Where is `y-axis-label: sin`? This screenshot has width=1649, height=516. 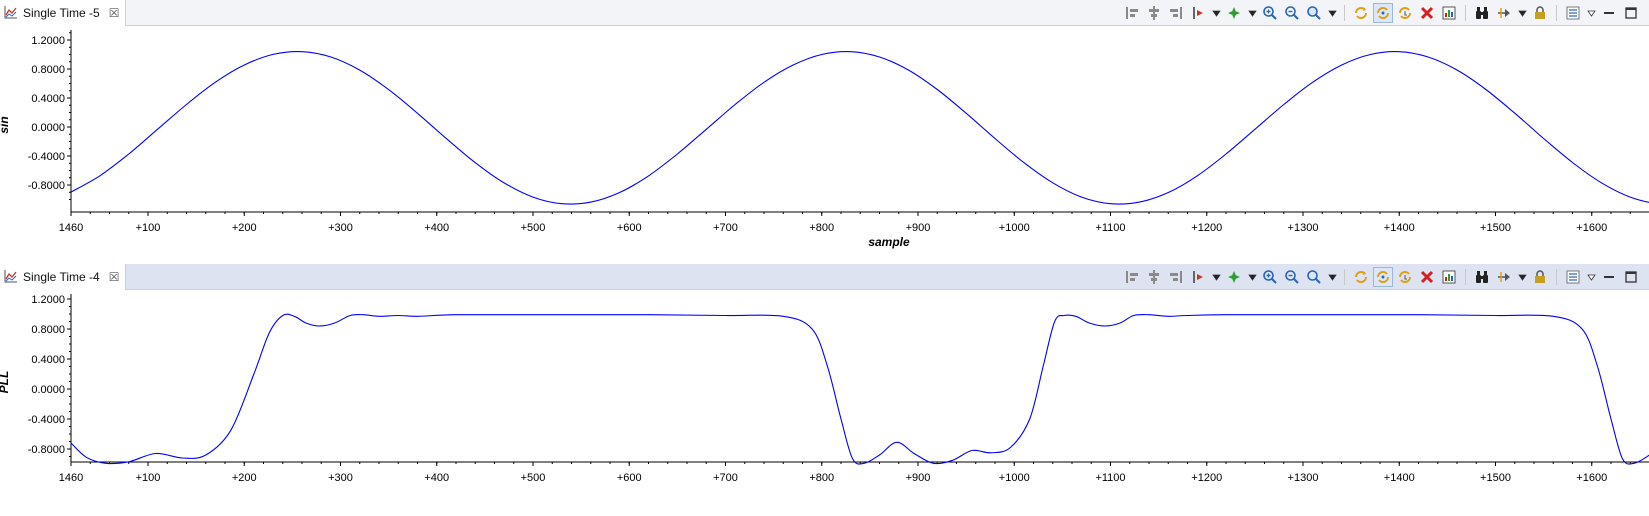 y-axis-label: sin is located at coordinates (5, 124).